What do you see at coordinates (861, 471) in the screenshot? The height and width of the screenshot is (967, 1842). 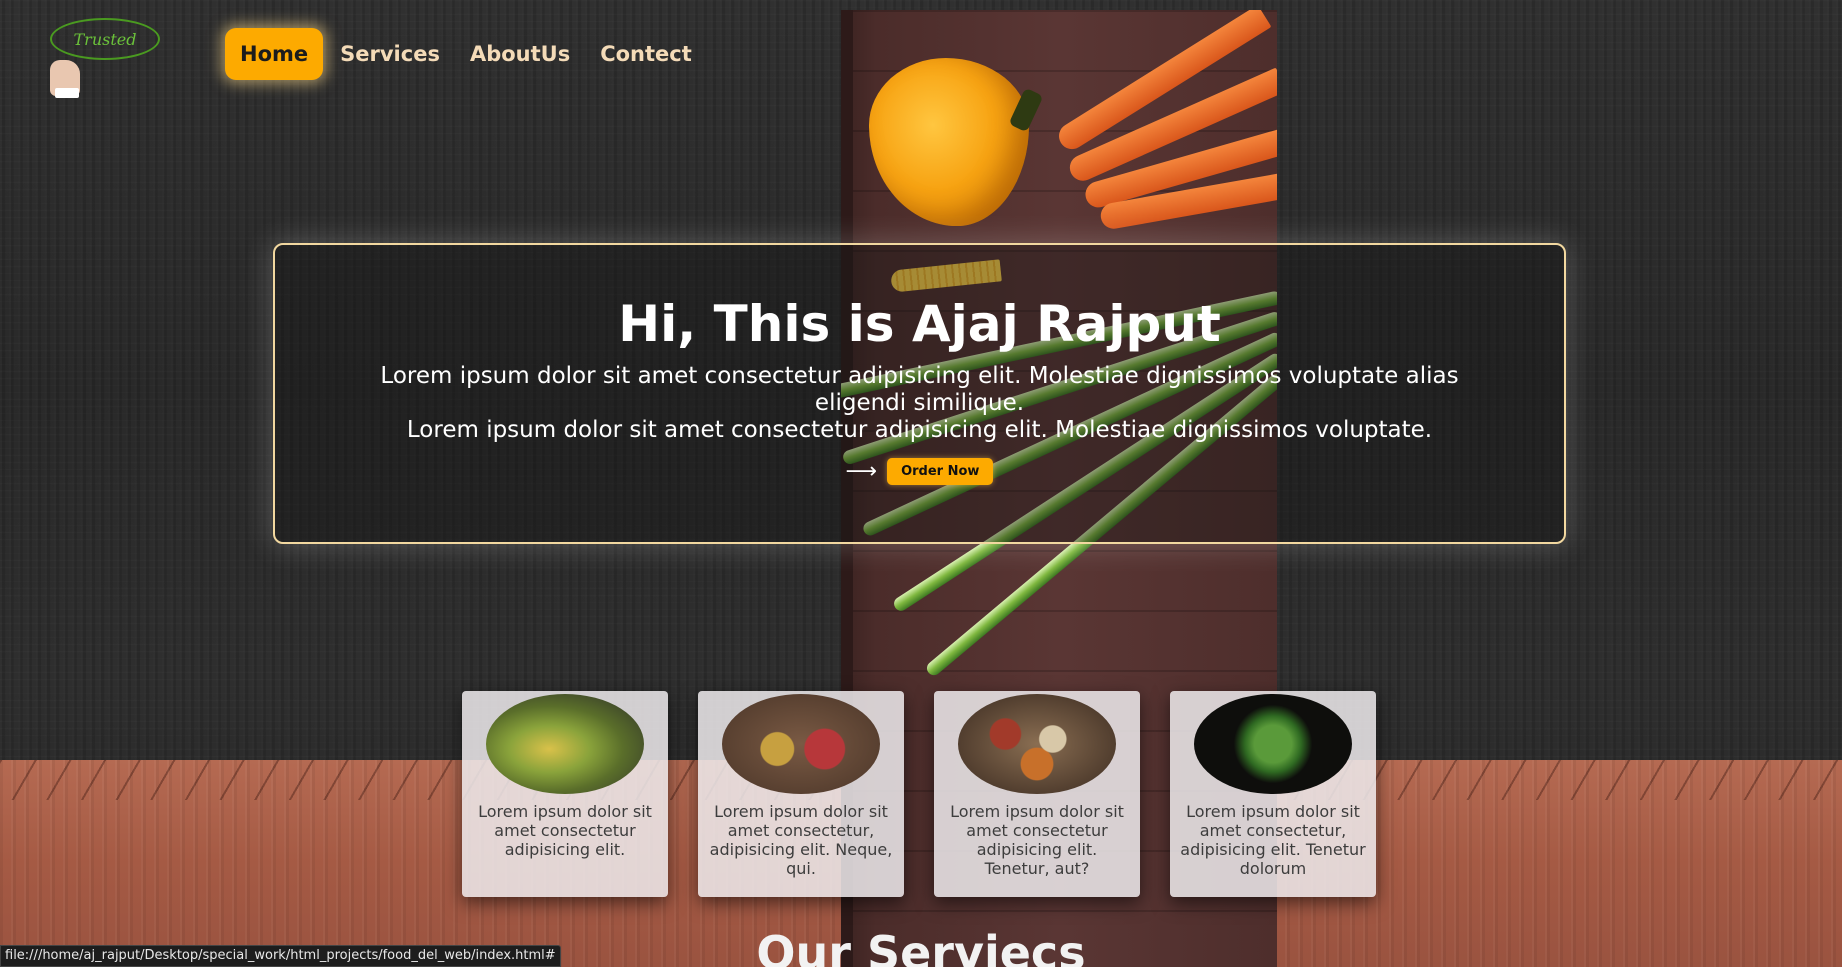 I see `arrow-right-icon: ⟶` at bounding box center [861, 471].